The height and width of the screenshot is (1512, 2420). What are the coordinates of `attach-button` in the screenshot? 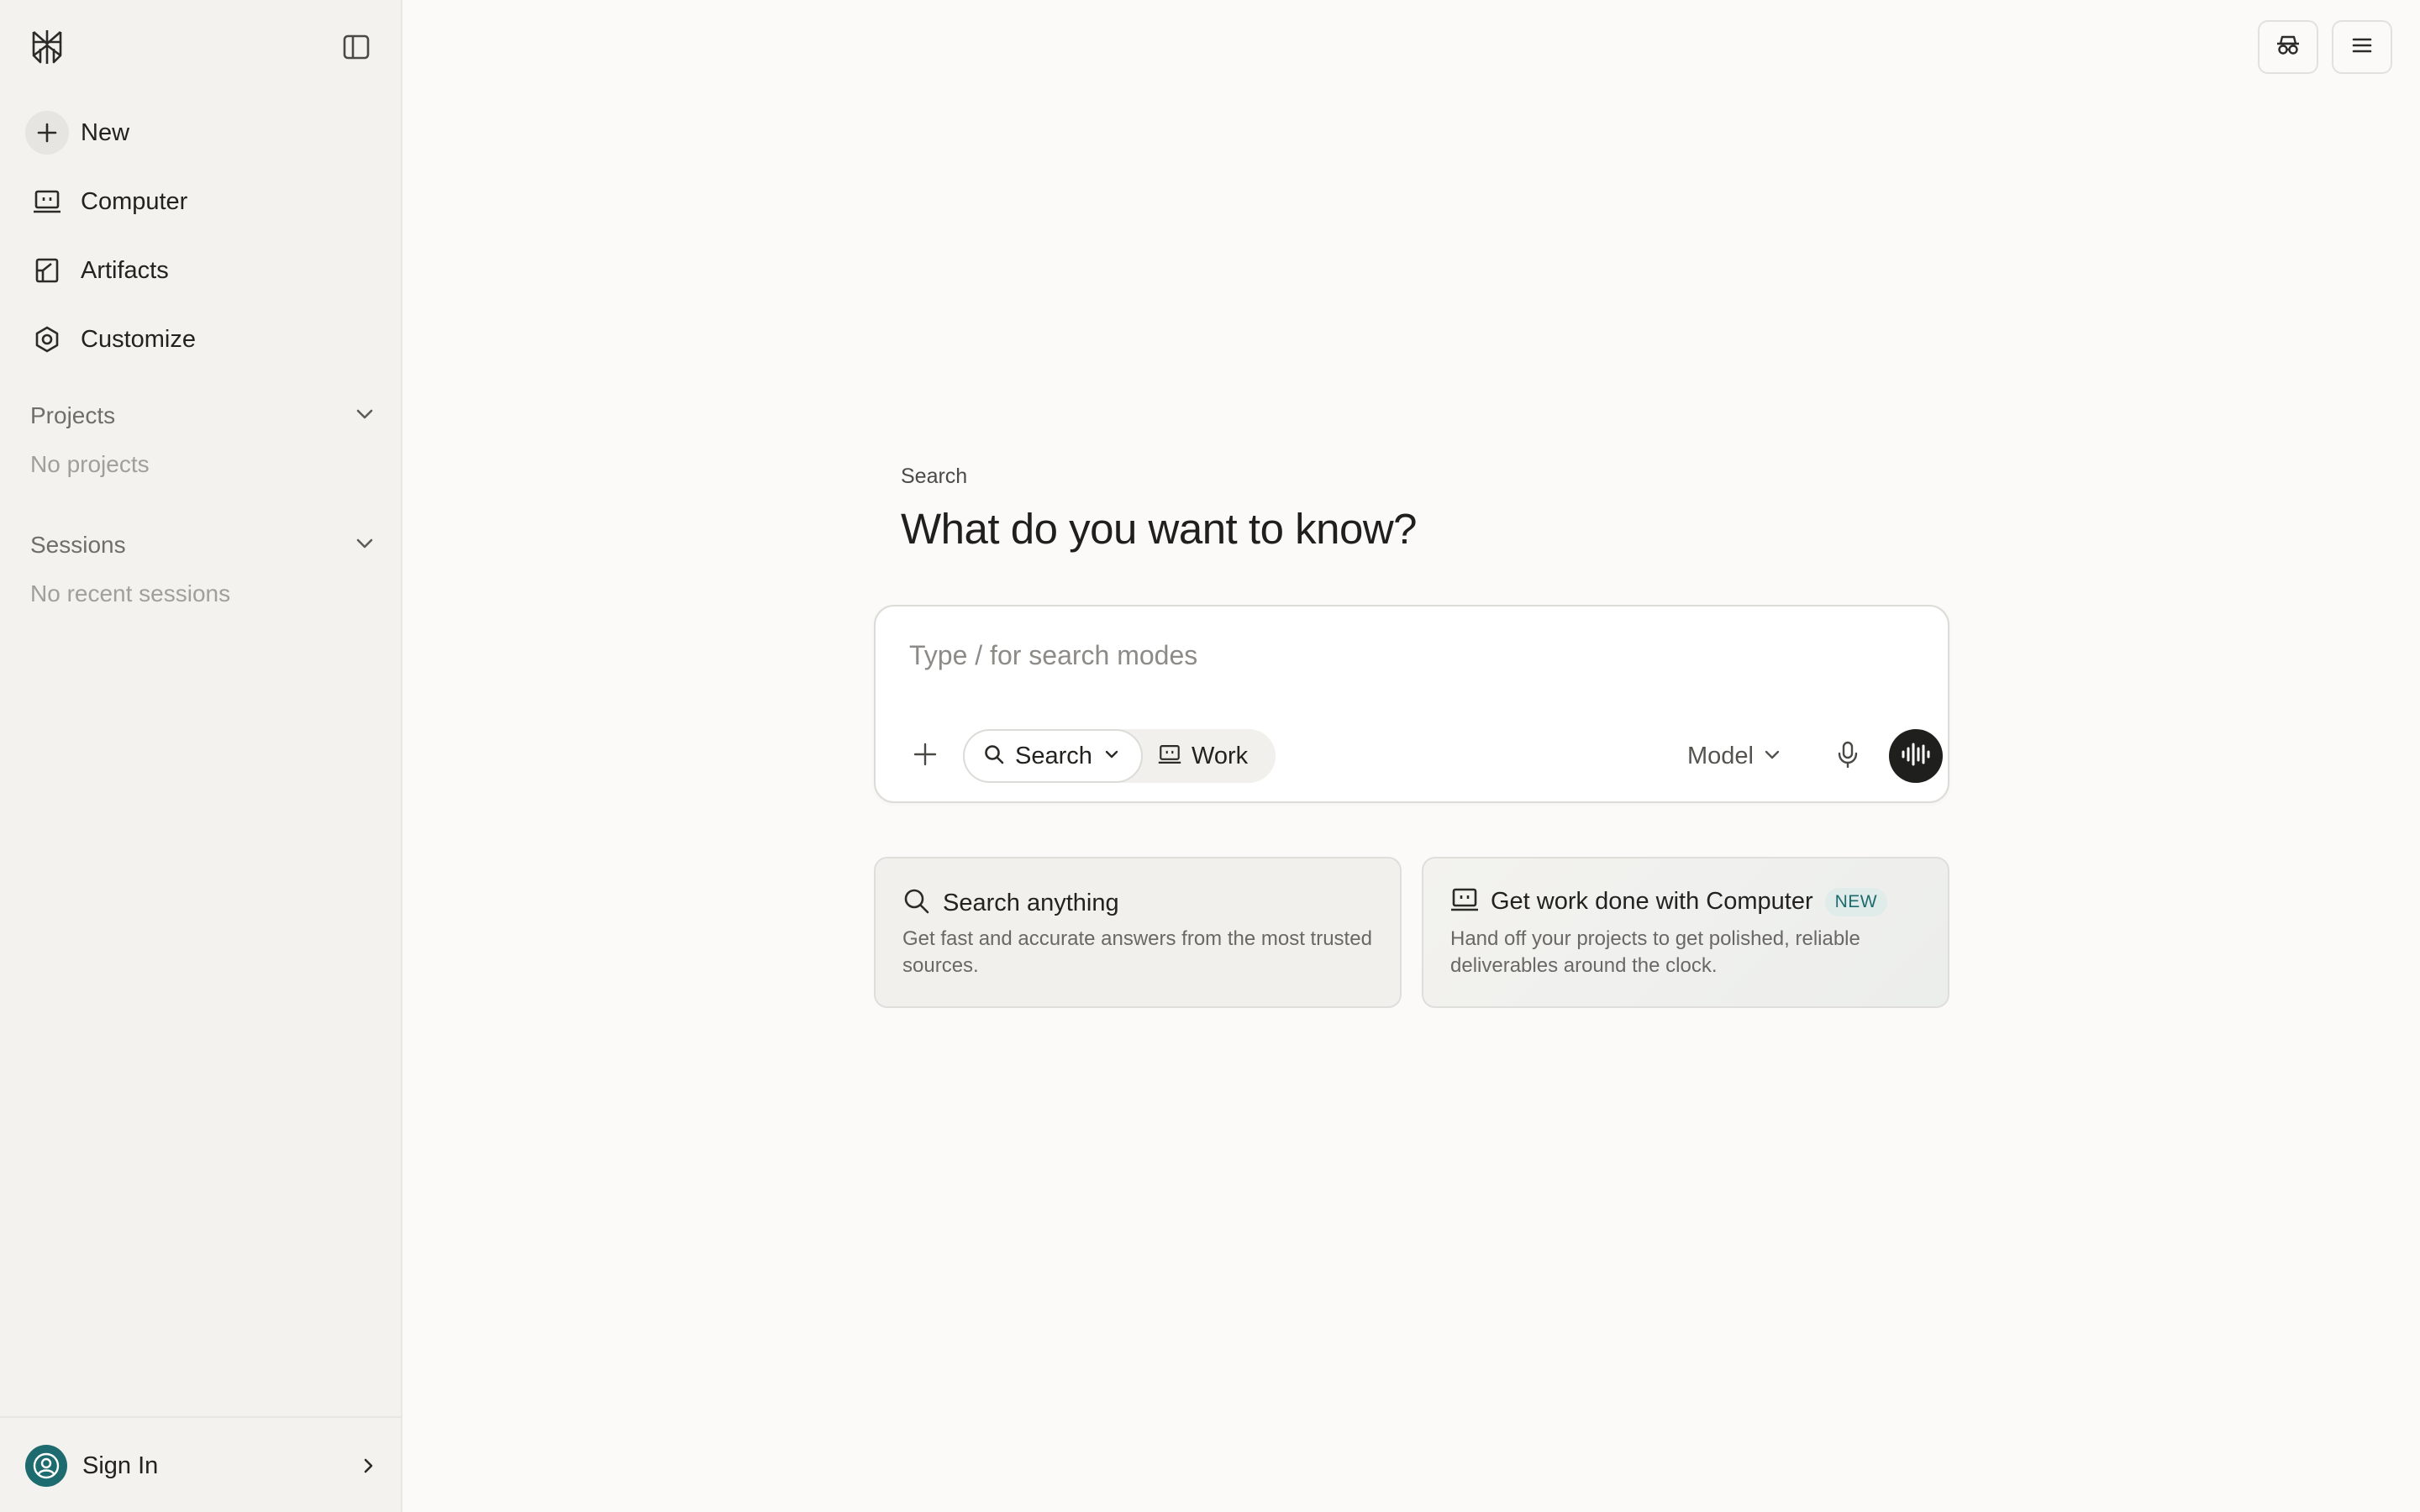 It's located at (925, 756).